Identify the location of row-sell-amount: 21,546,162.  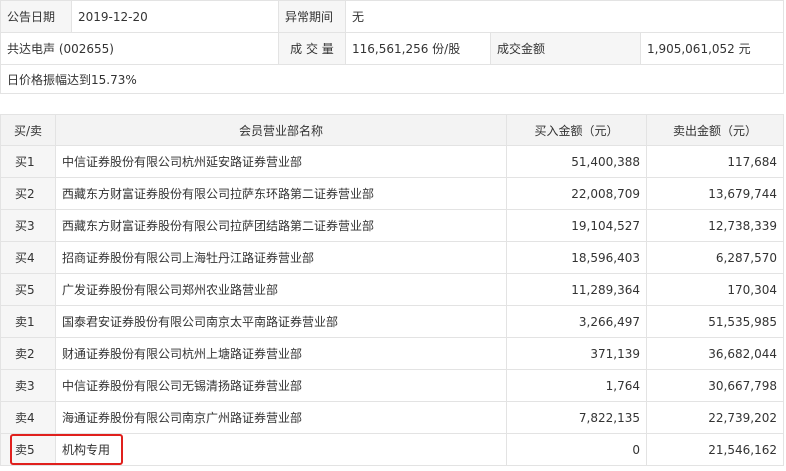
(715, 449).